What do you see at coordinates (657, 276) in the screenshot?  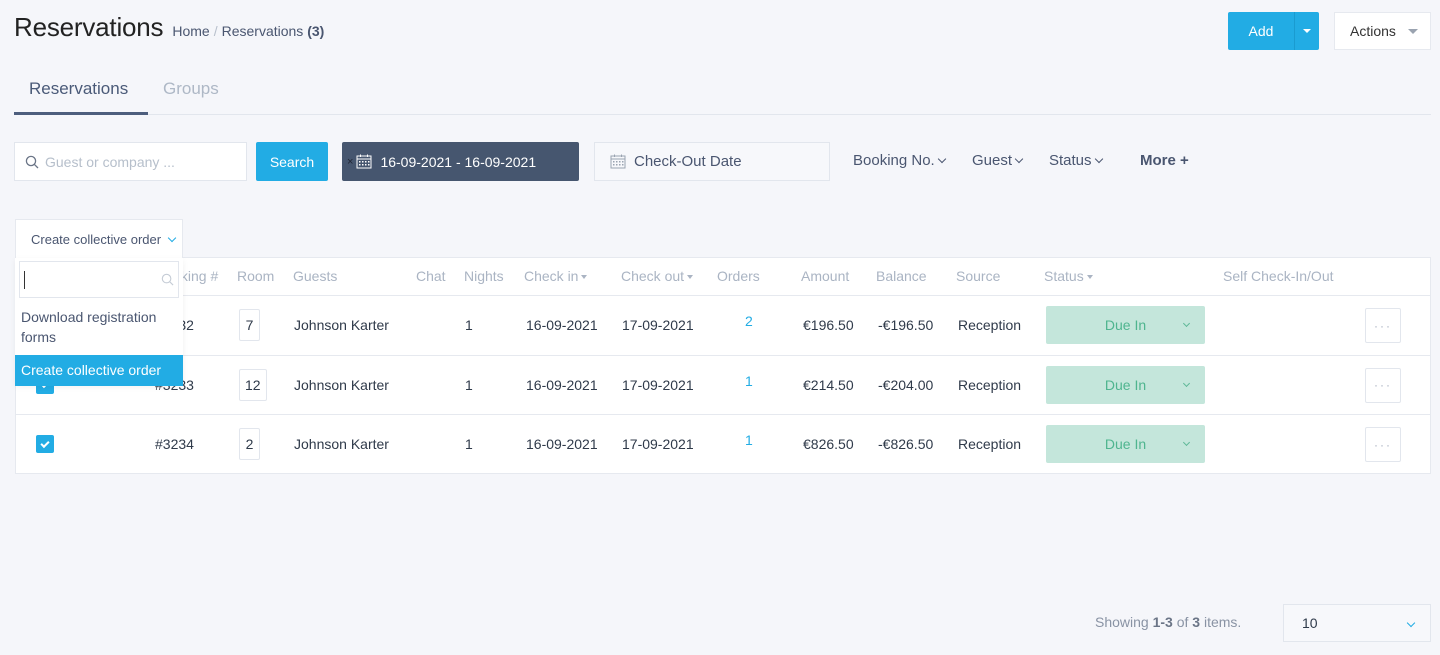 I see `col-check-out: Check out` at bounding box center [657, 276].